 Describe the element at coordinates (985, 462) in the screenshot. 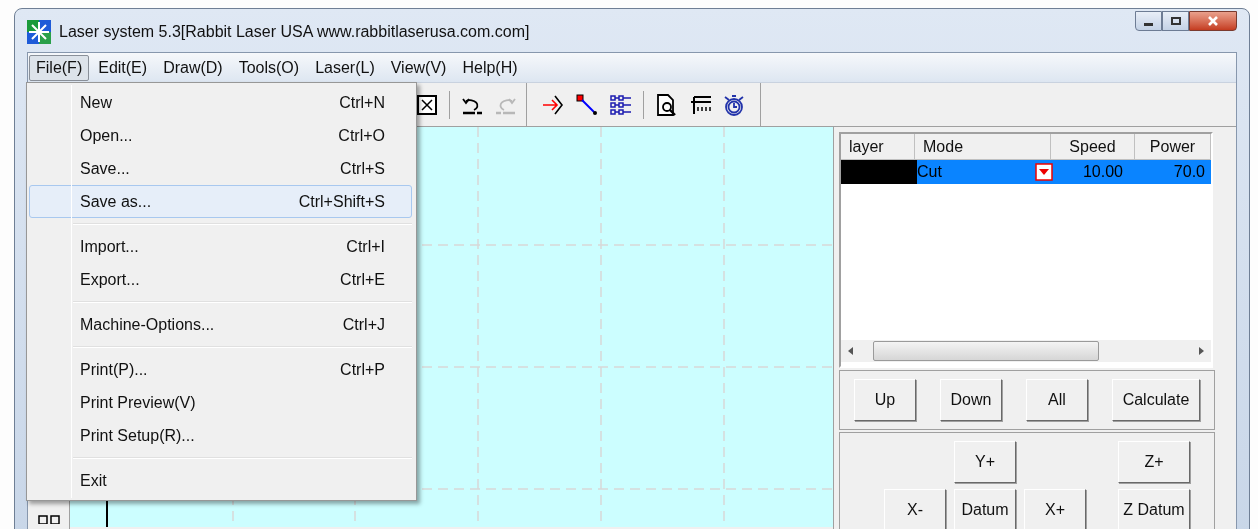

I see `jog-button: Y+` at that location.